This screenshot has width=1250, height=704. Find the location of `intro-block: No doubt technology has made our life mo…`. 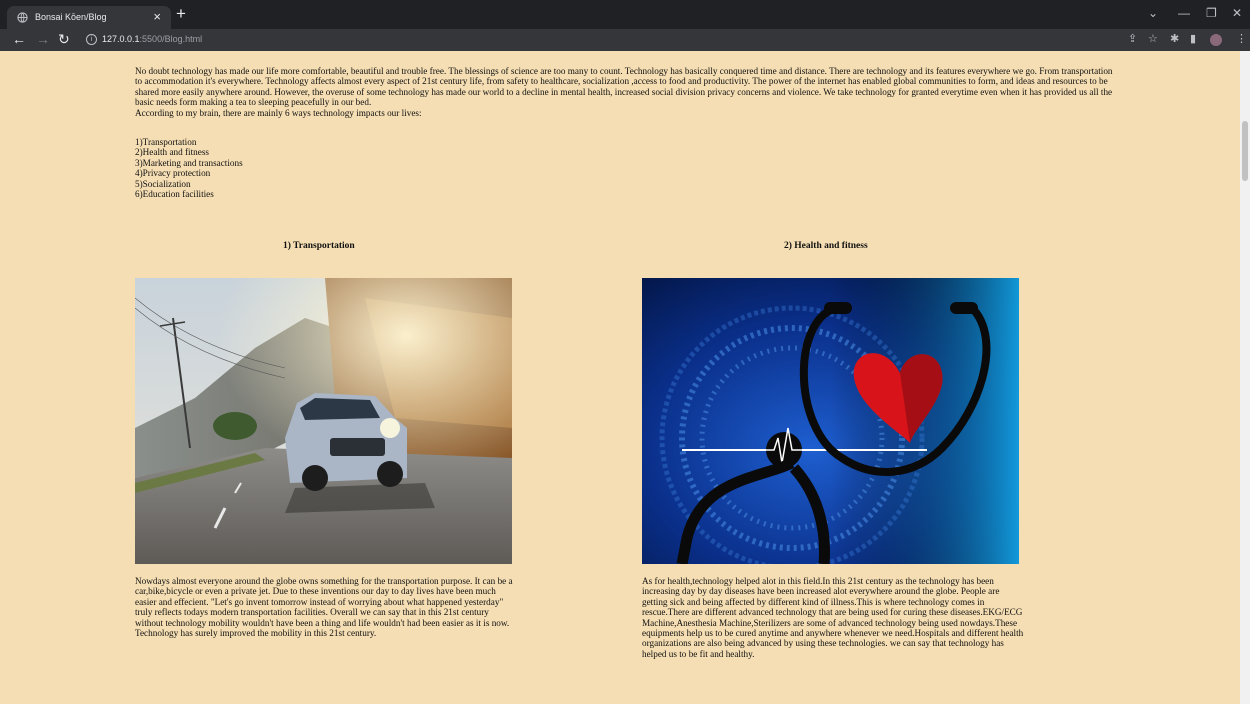

intro-block: No doubt technology has made our life mo… is located at coordinates (625, 92).